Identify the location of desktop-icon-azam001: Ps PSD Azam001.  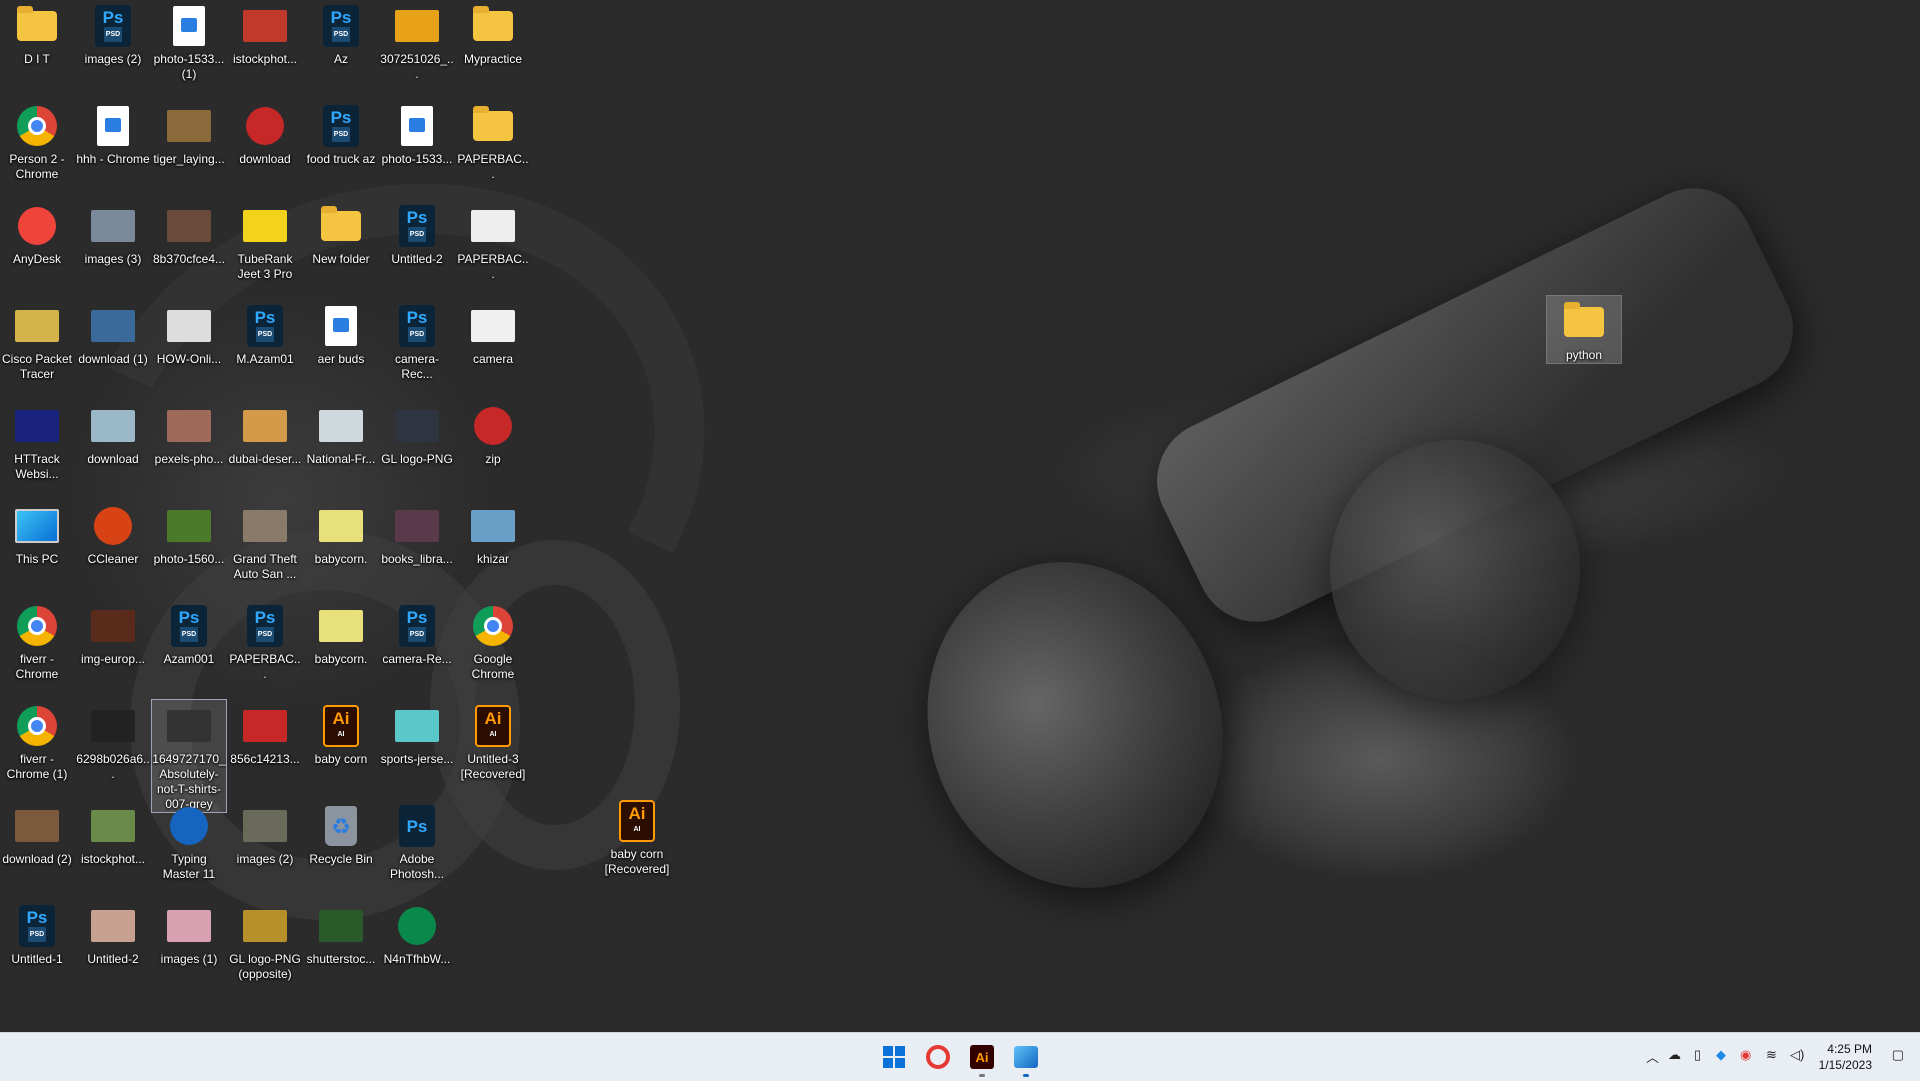
(189, 633).